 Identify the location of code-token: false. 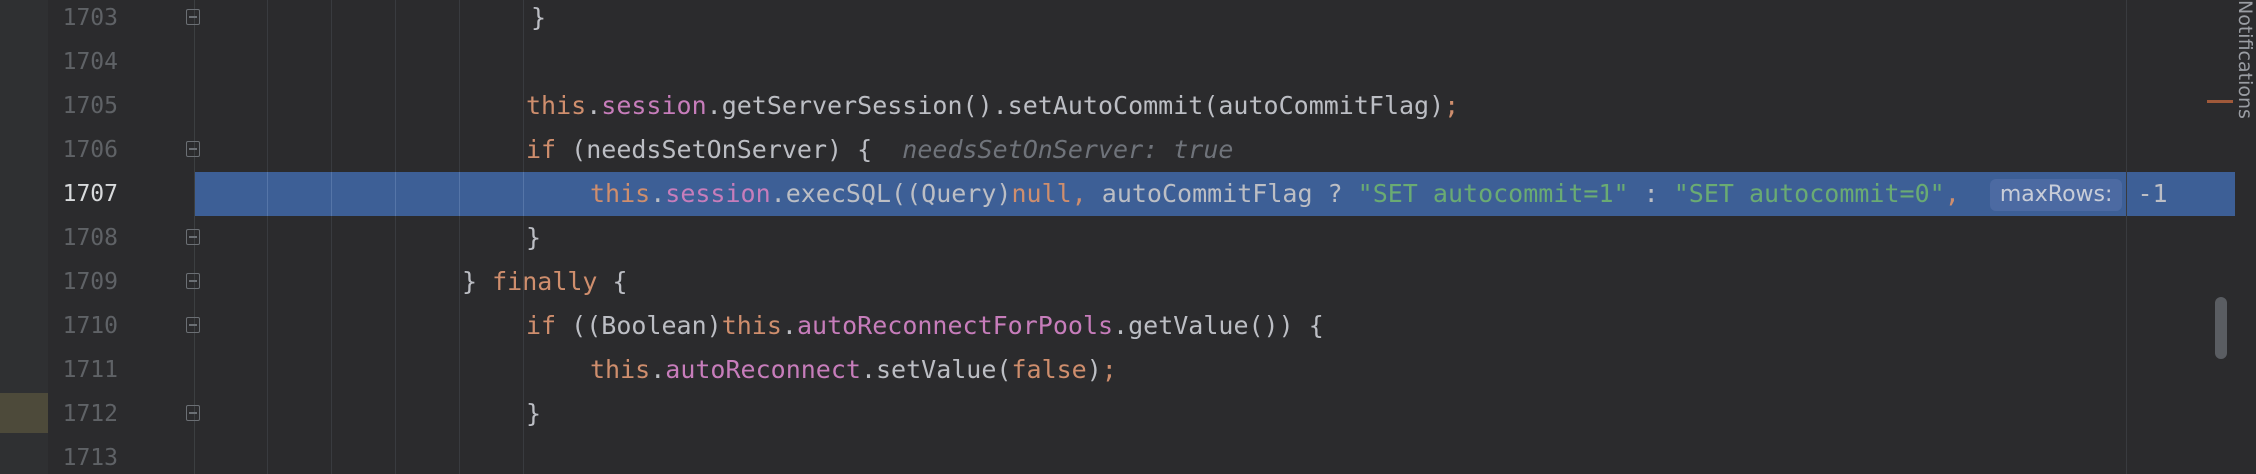
(1049, 369).